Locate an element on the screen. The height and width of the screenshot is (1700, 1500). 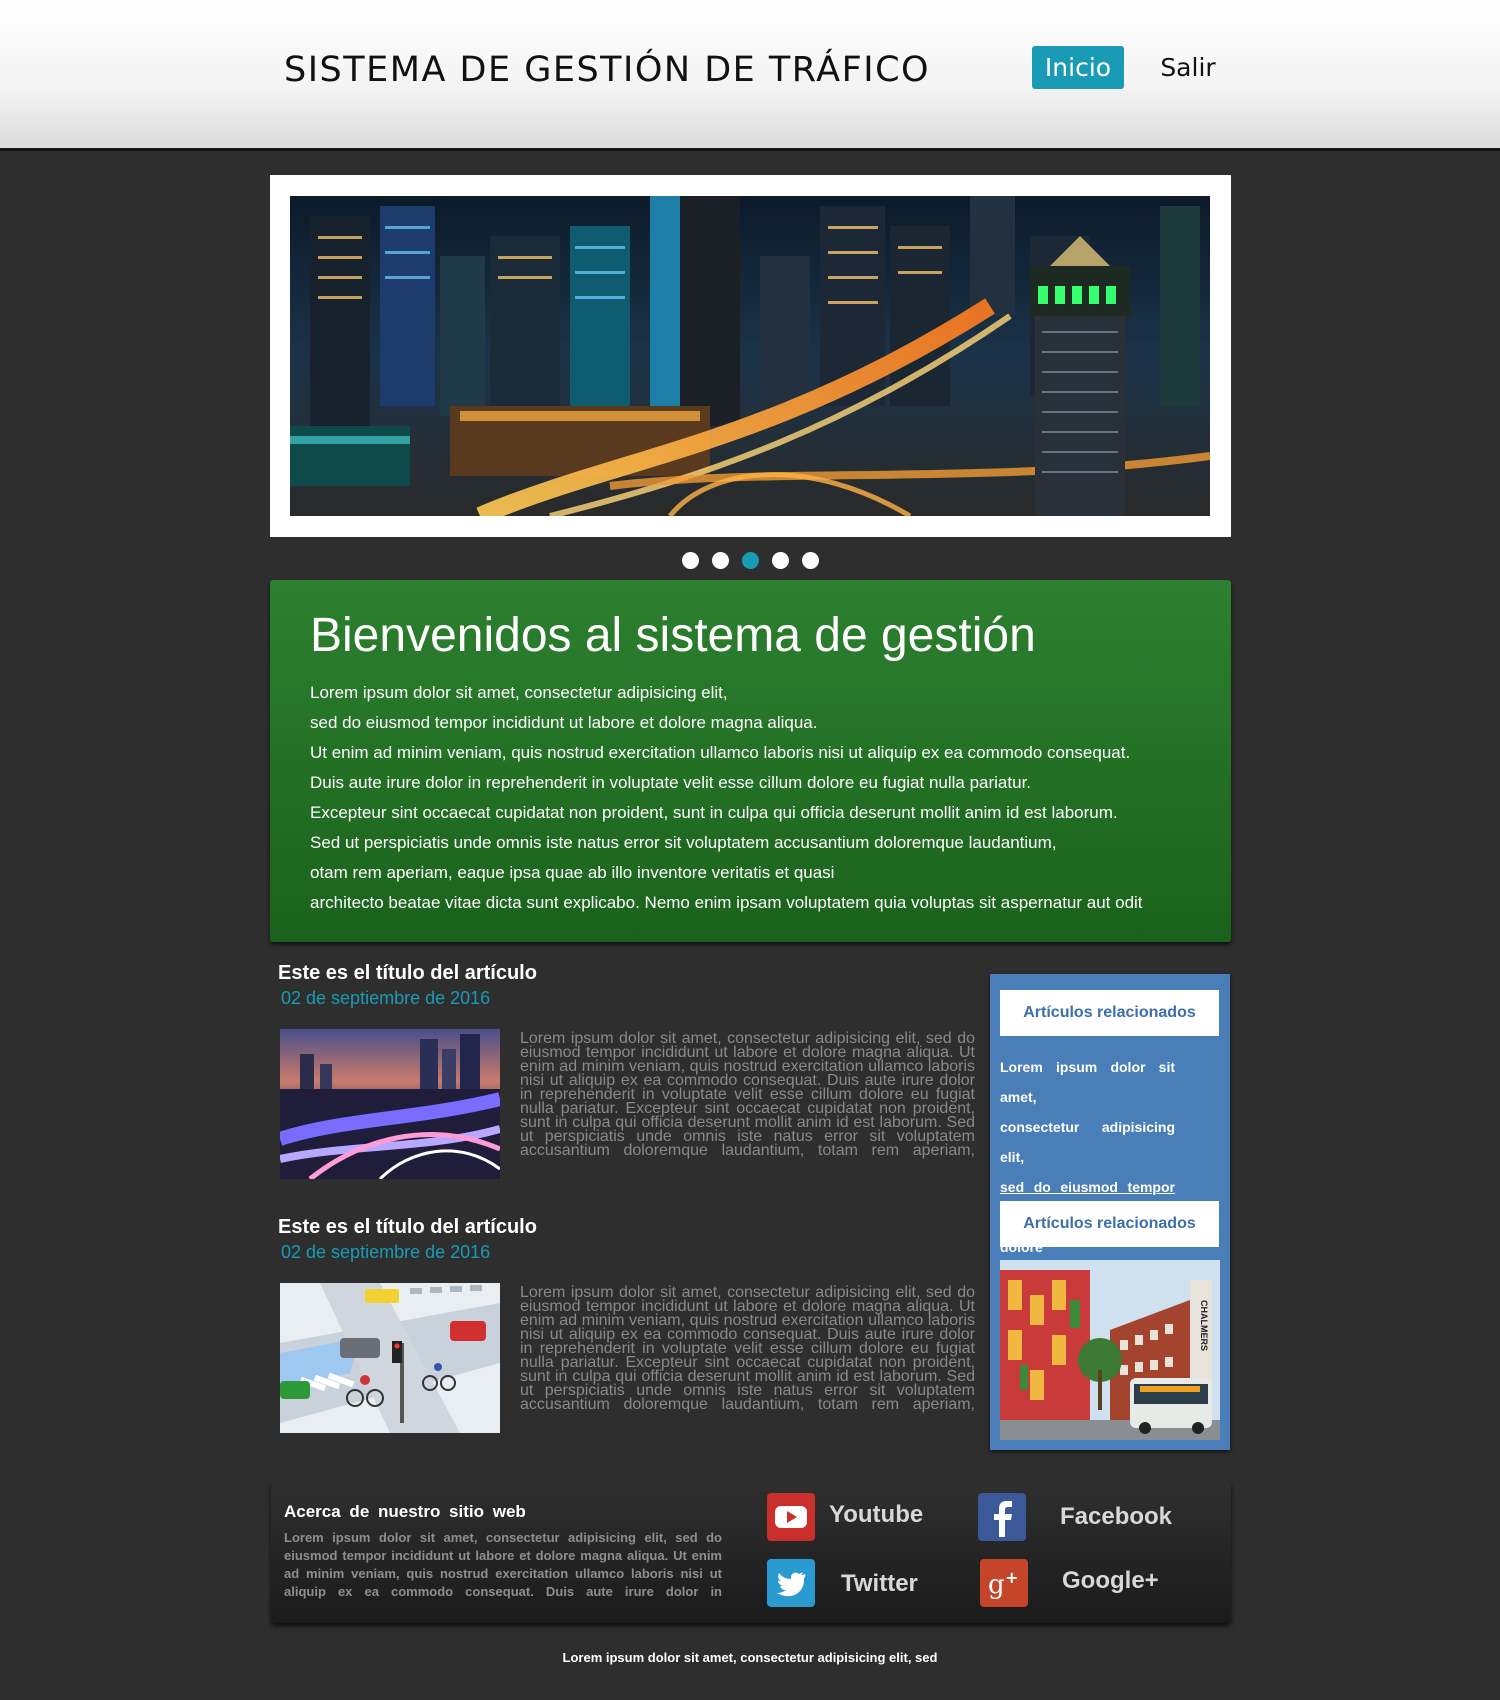
twitter-icon is located at coordinates (791, 1583).